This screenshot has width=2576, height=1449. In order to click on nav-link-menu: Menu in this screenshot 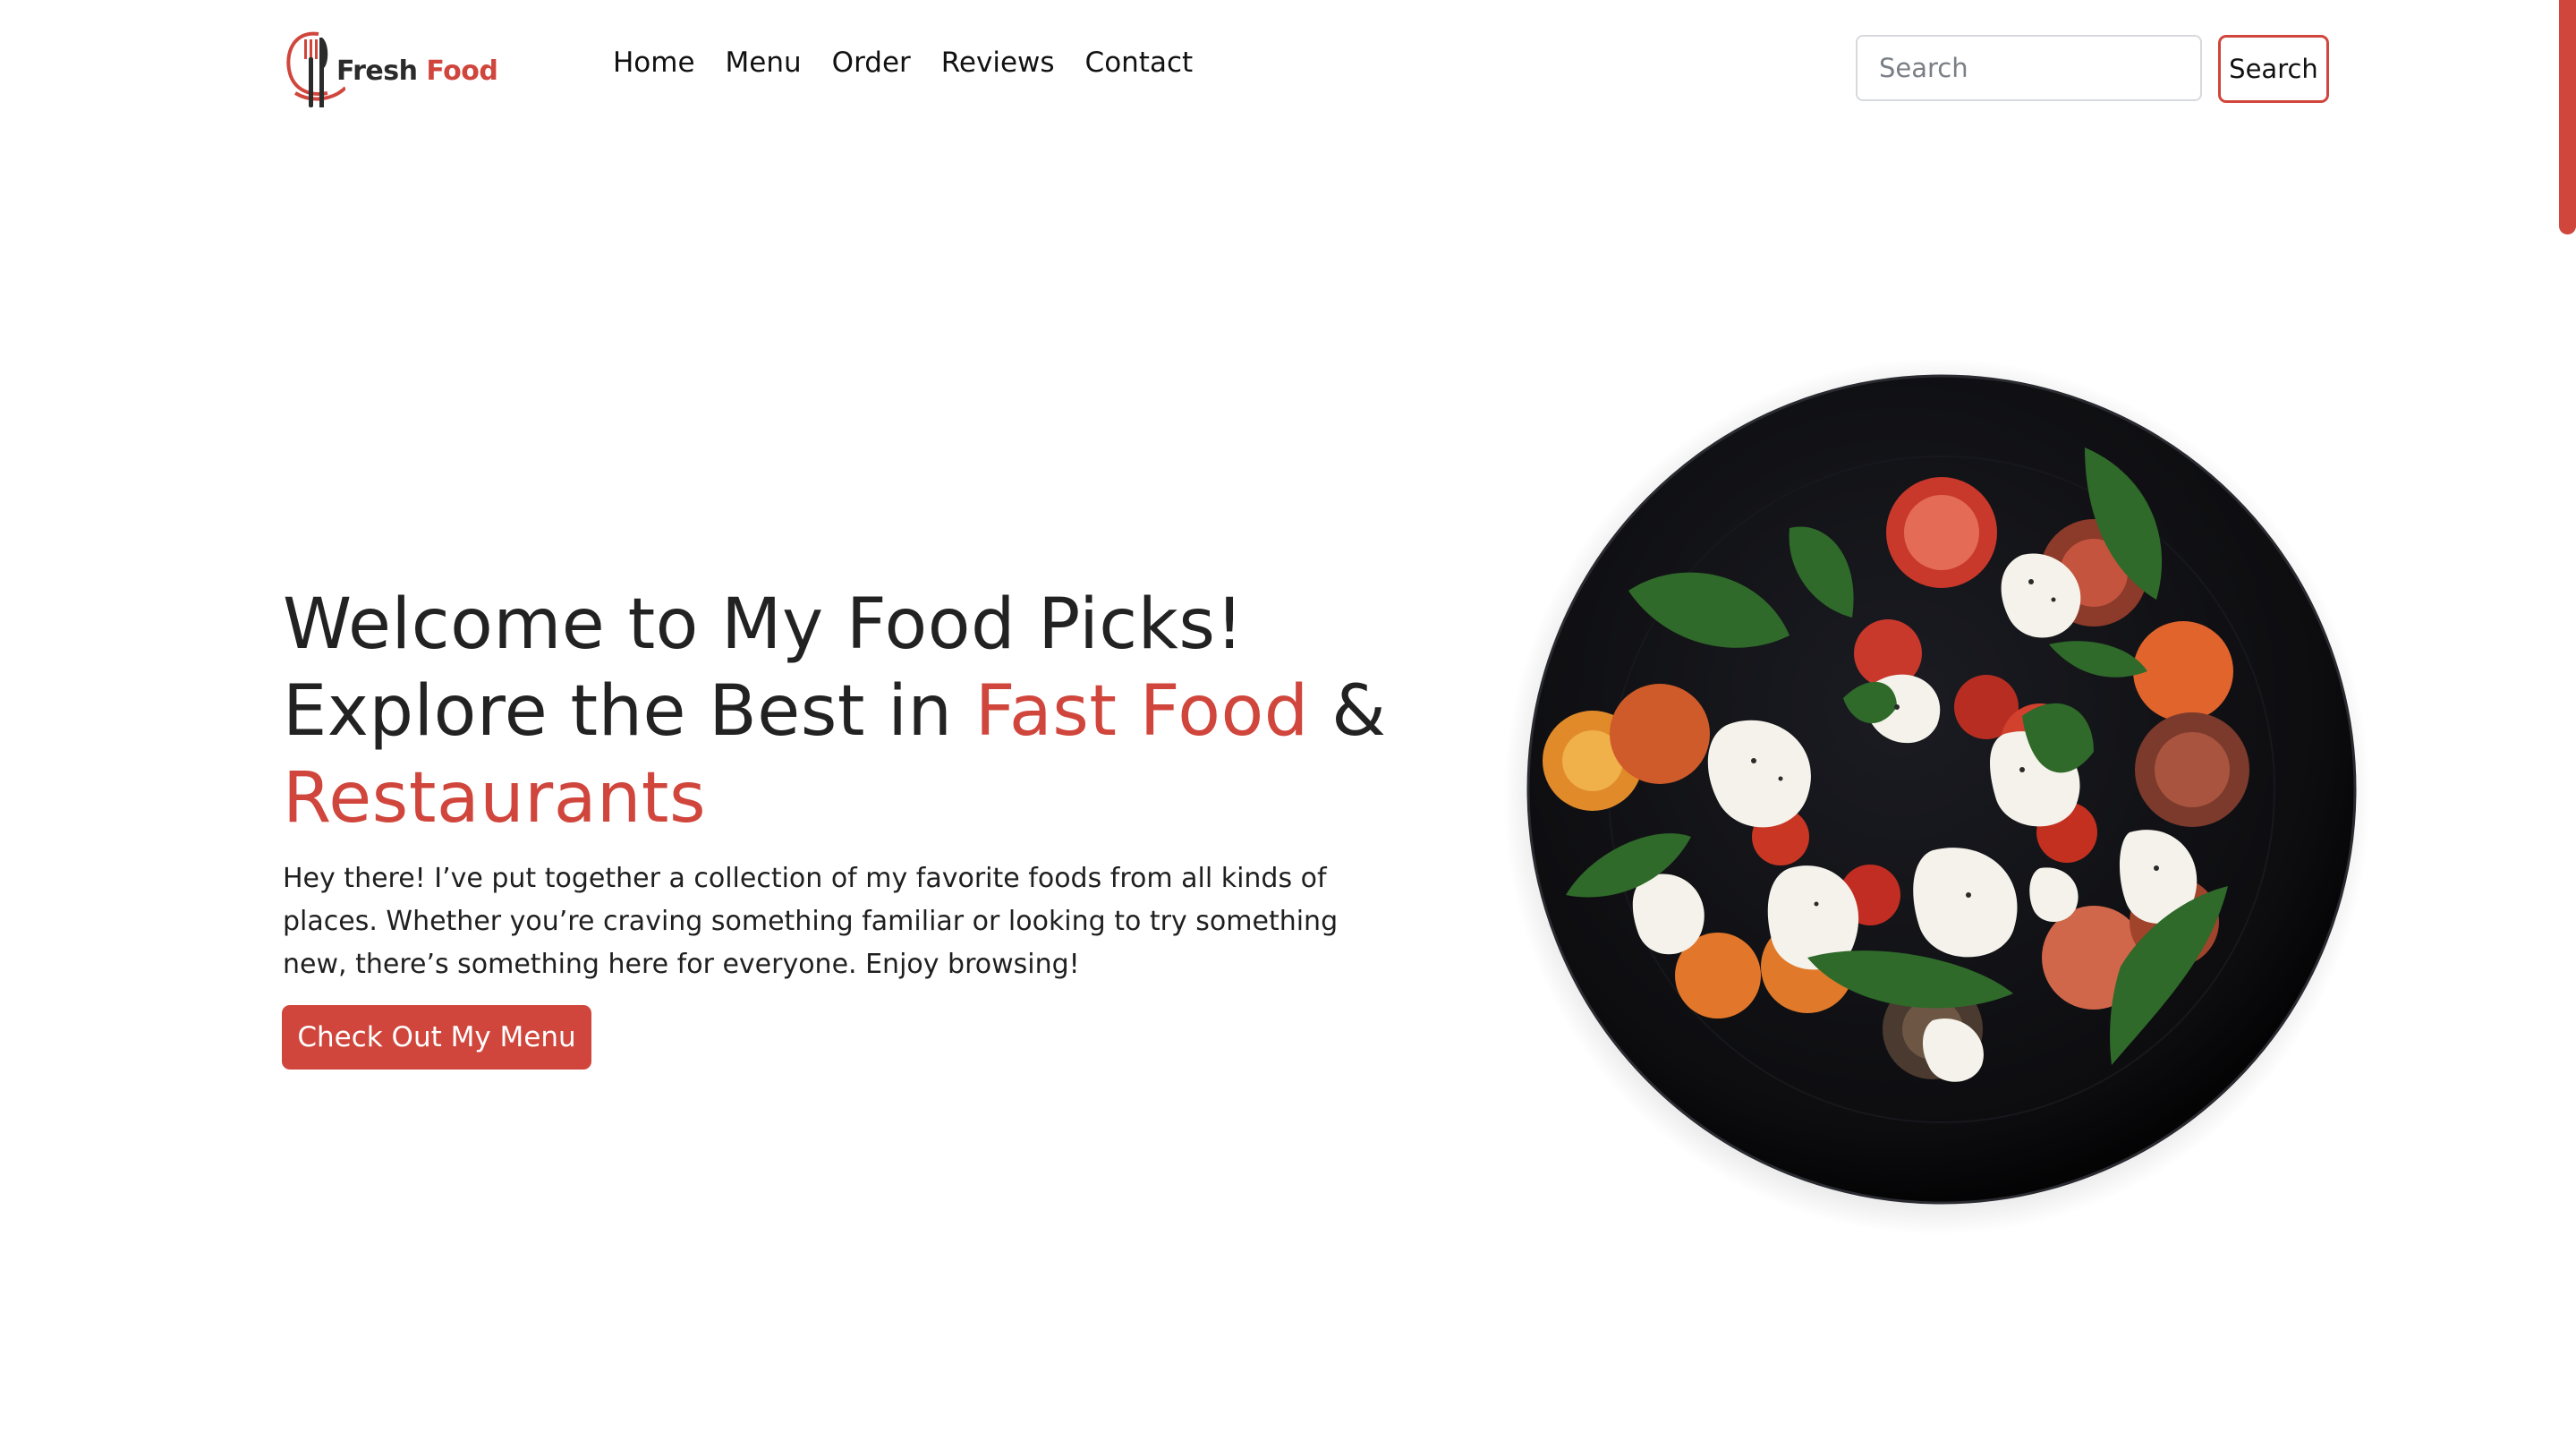, I will do `click(764, 63)`.